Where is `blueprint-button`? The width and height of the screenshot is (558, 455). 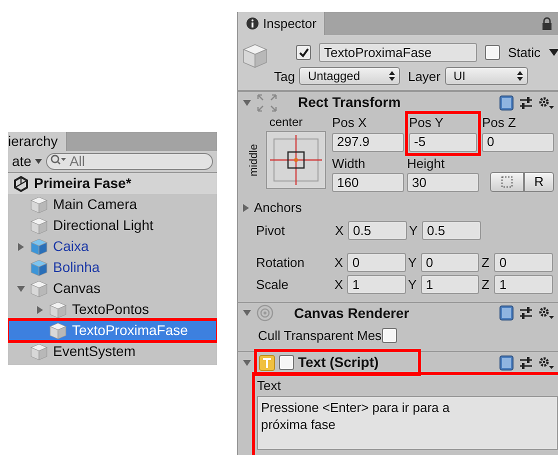
blueprint-button is located at coordinates (507, 182).